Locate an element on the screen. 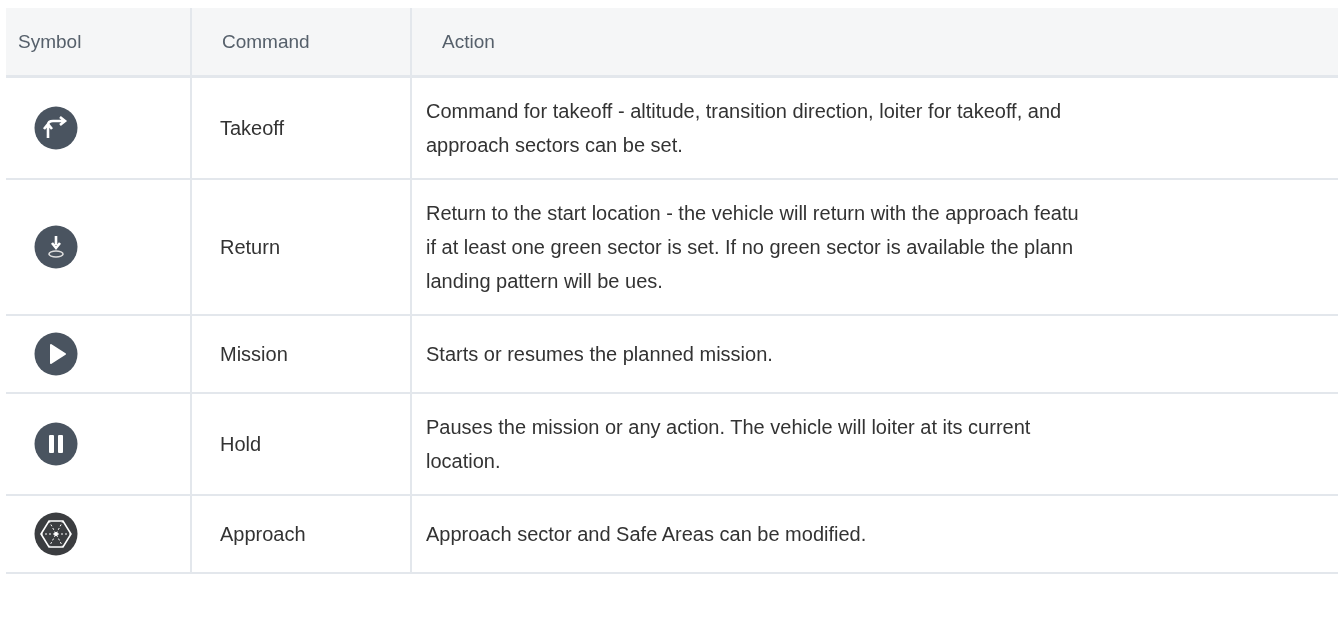 The image size is (1338, 625). column-header: Command is located at coordinates (300, 43).